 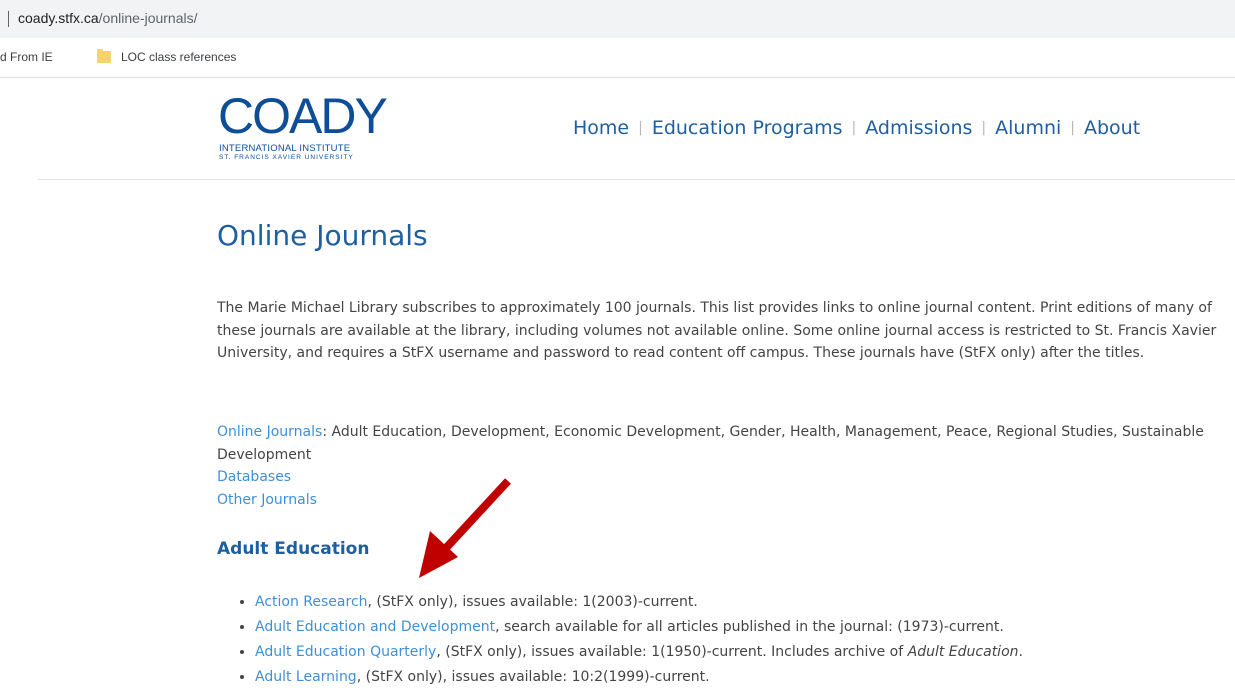 What do you see at coordinates (1020, 652) in the screenshot?
I see `journal-archive-suffix: .` at bounding box center [1020, 652].